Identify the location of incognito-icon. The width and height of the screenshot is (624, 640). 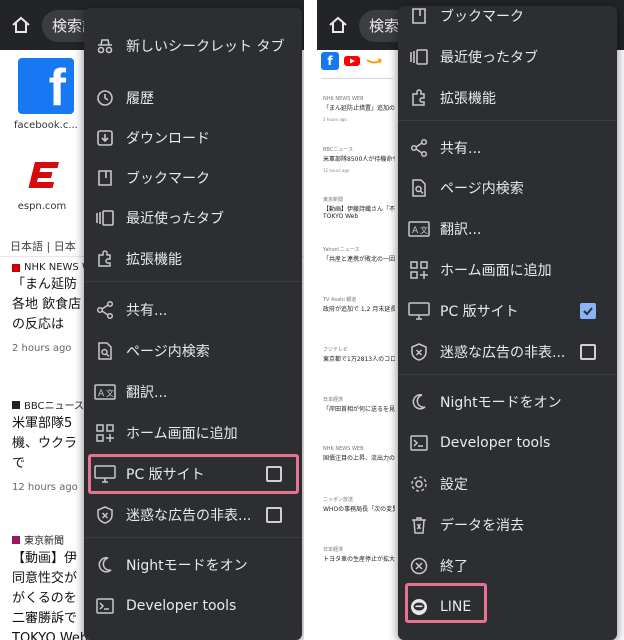
(105, 46).